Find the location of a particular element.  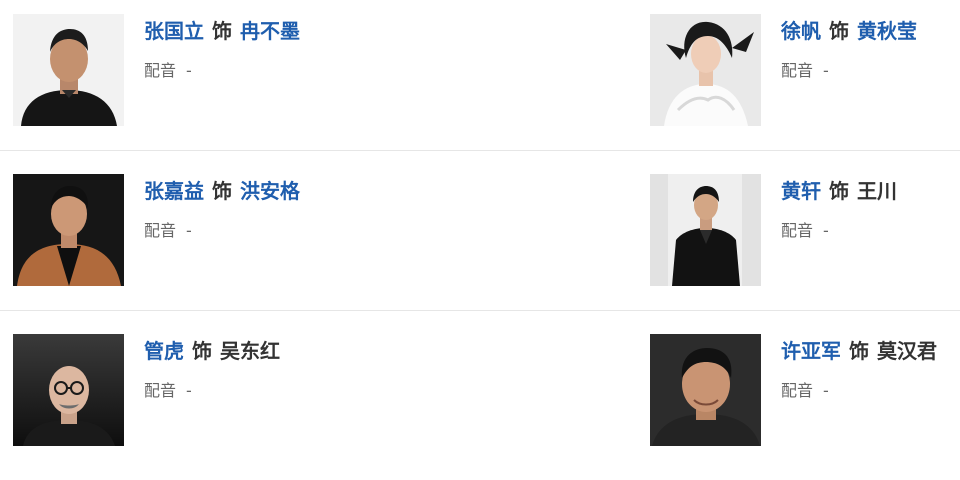

role-name: 王川 is located at coordinates (877, 191).